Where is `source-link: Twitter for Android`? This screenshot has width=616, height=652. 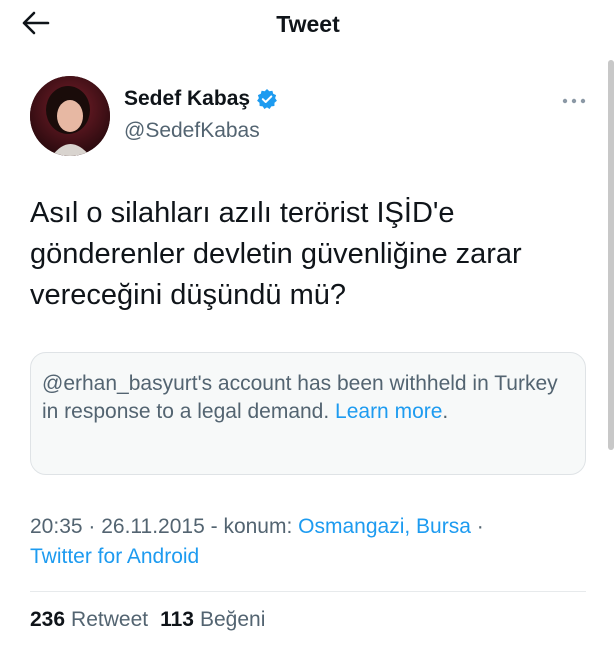
source-link: Twitter for Android is located at coordinates (114, 556).